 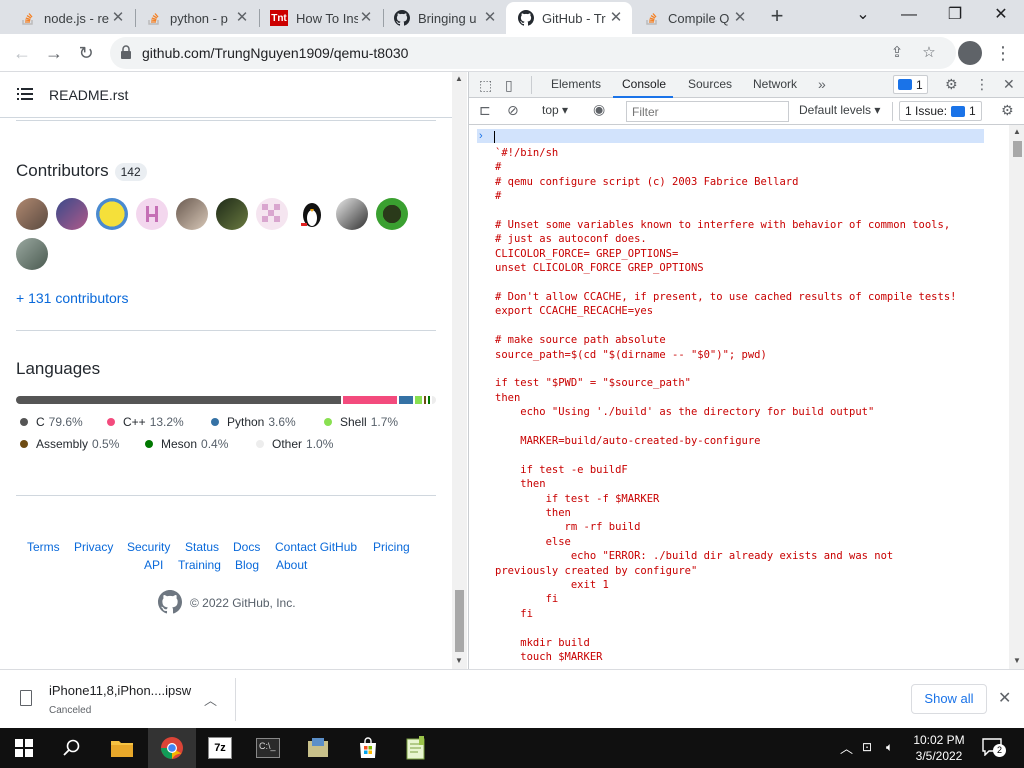 What do you see at coordinates (569, 18) in the screenshot?
I see `browser-tab-active: GitHub - Tr ✕` at bounding box center [569, 18].